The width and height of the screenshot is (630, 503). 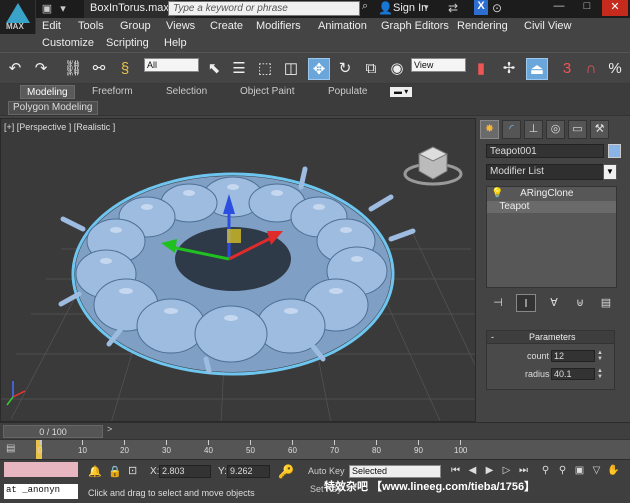 What do you see at coordinates (492, 337) in the screenshot?
I see `collapse-icon: -` at bounding box center [492, 337].